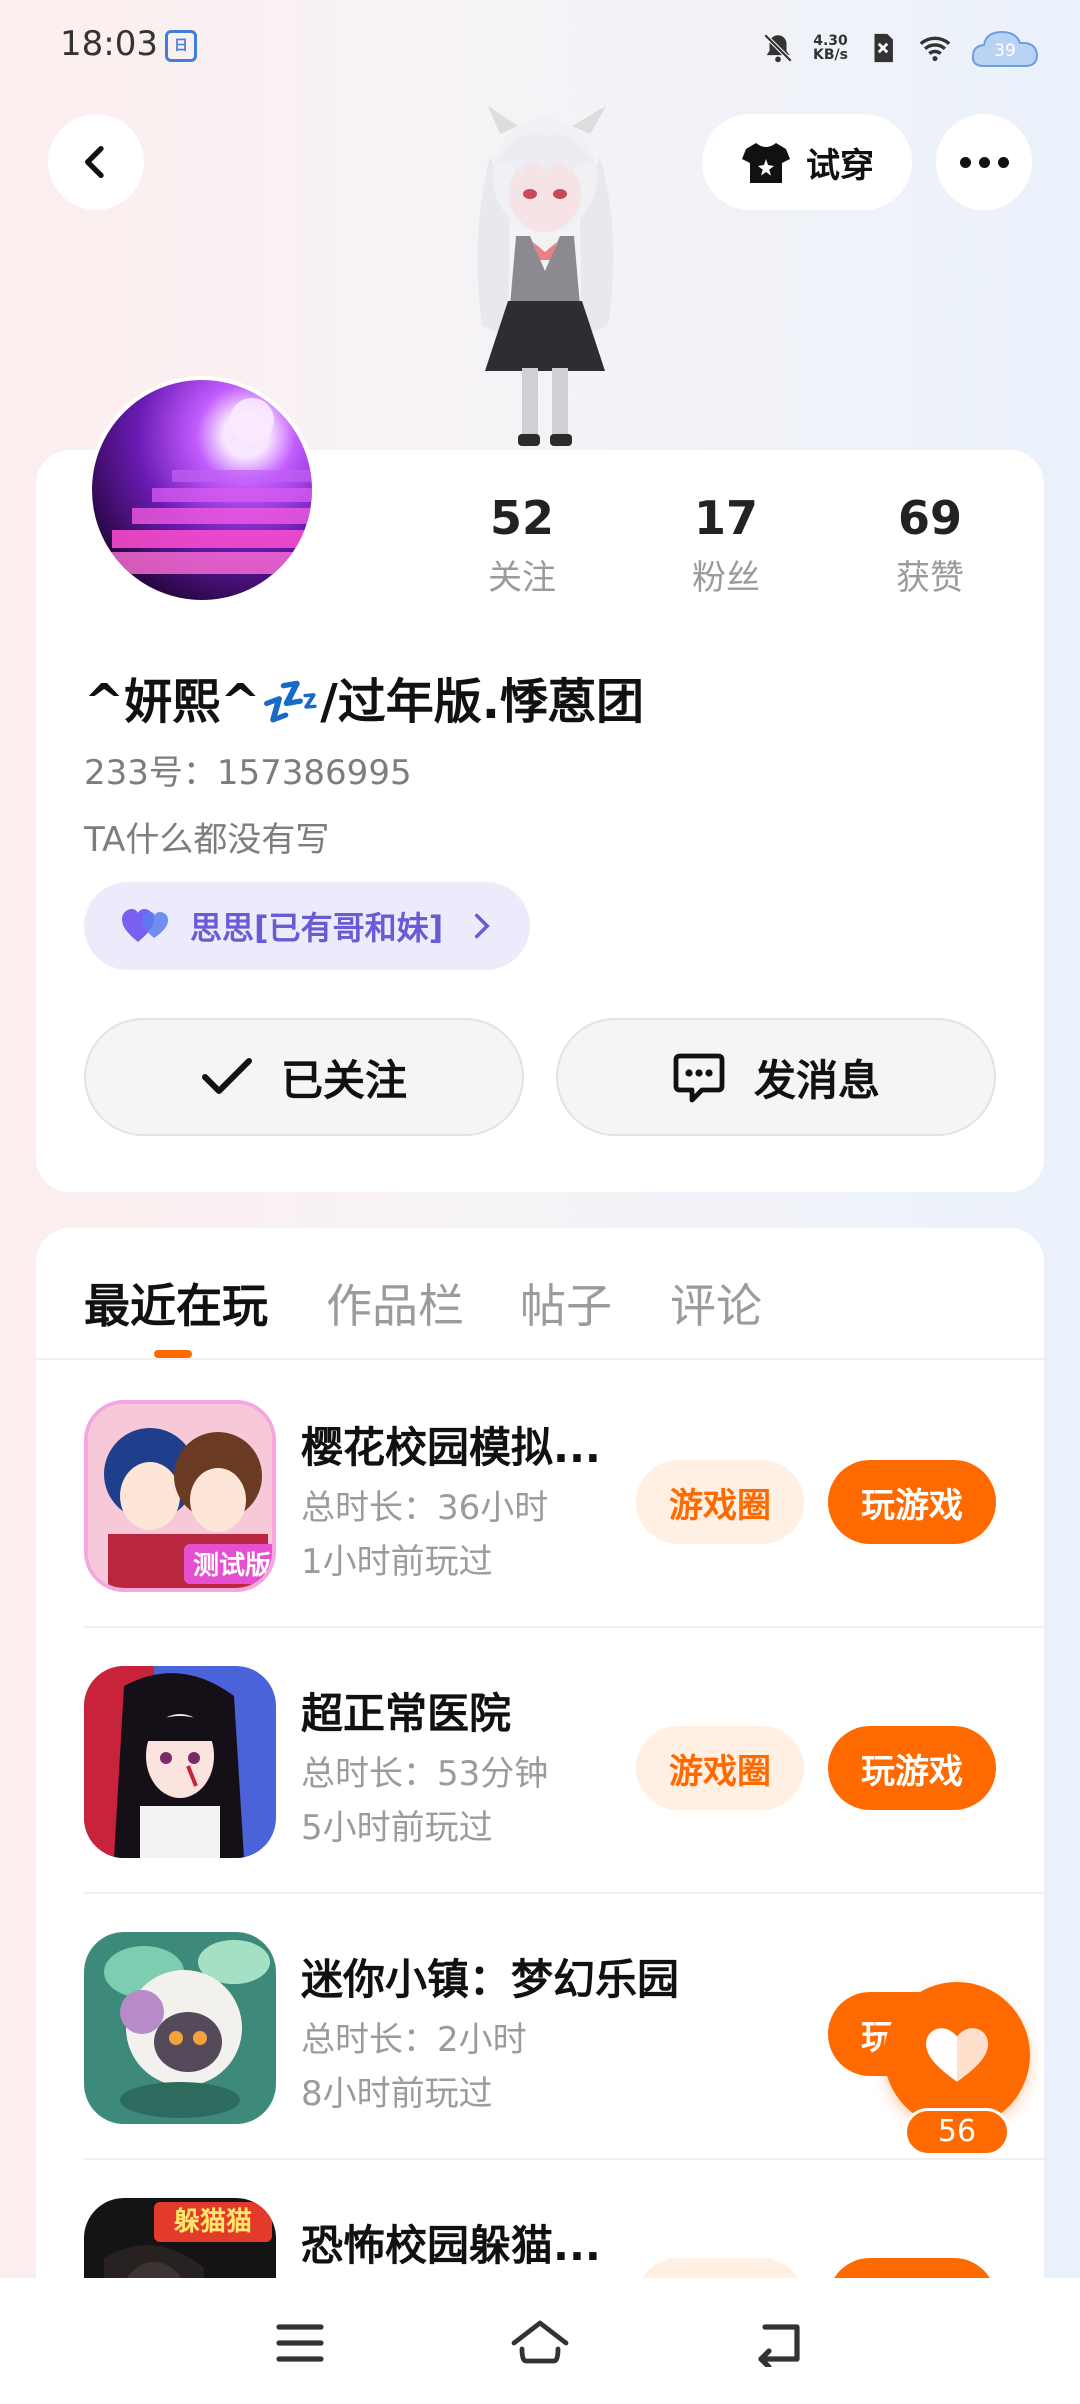  Describe the element at coordinates (779, 2345) in the screenshot. I see `back-arrow-icon` at that location.